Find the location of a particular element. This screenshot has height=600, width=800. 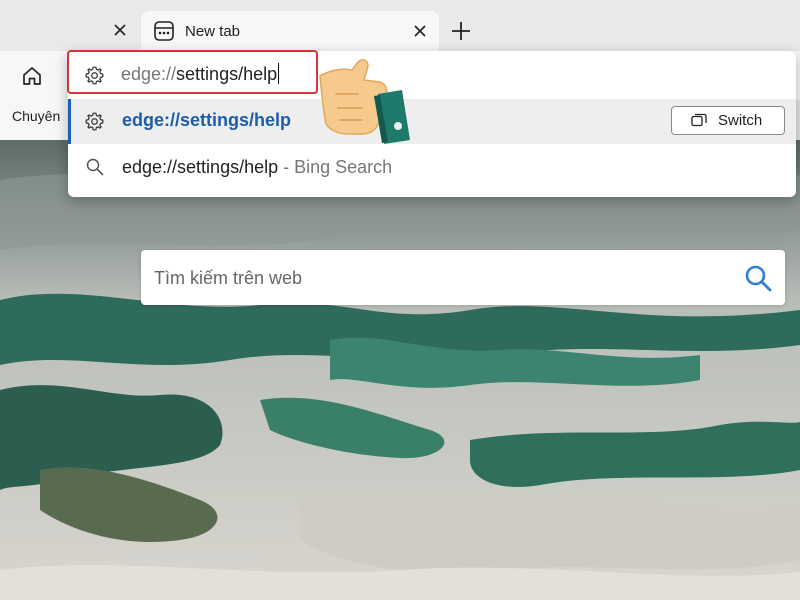

favorites-bar: Chuyên is located at coordinates (34, 120).